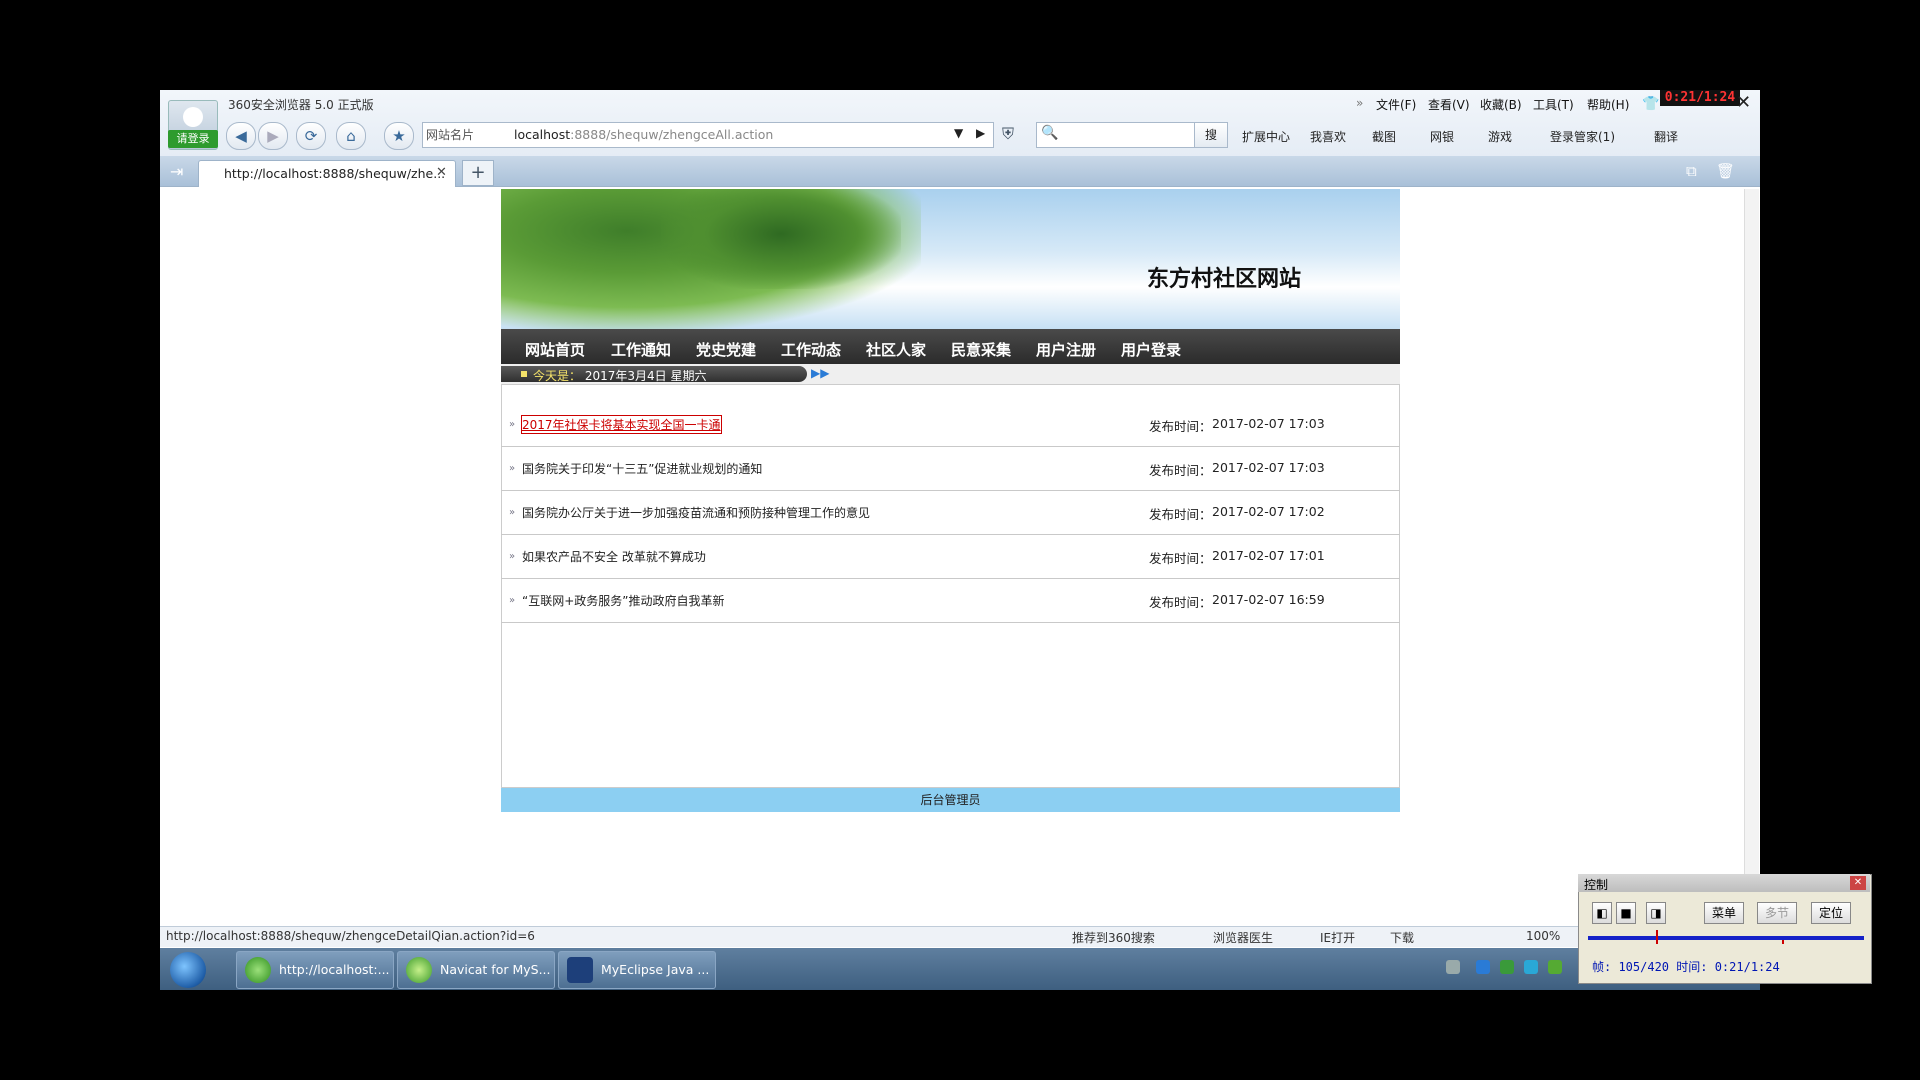 The height and width of the screenshot is (1080, 1920). What do you see at coordinates (1396, 104) in the screenshot?
I see `menu-file: 文件(F)` at bounding box center [1396, 104].